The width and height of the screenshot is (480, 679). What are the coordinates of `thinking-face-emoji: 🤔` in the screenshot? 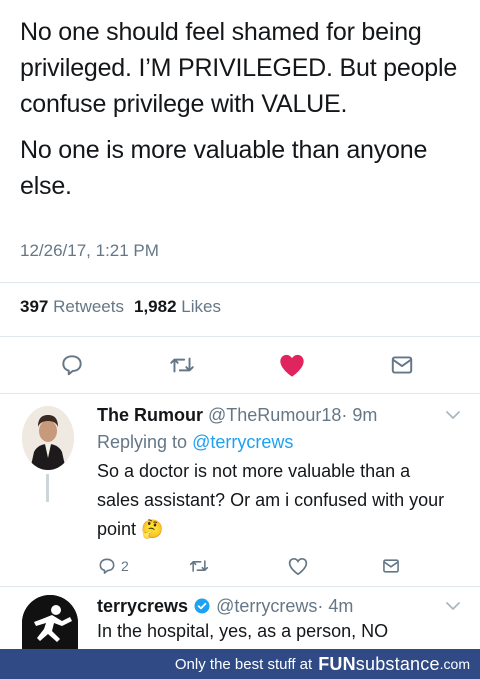 It's located at (152, 529).